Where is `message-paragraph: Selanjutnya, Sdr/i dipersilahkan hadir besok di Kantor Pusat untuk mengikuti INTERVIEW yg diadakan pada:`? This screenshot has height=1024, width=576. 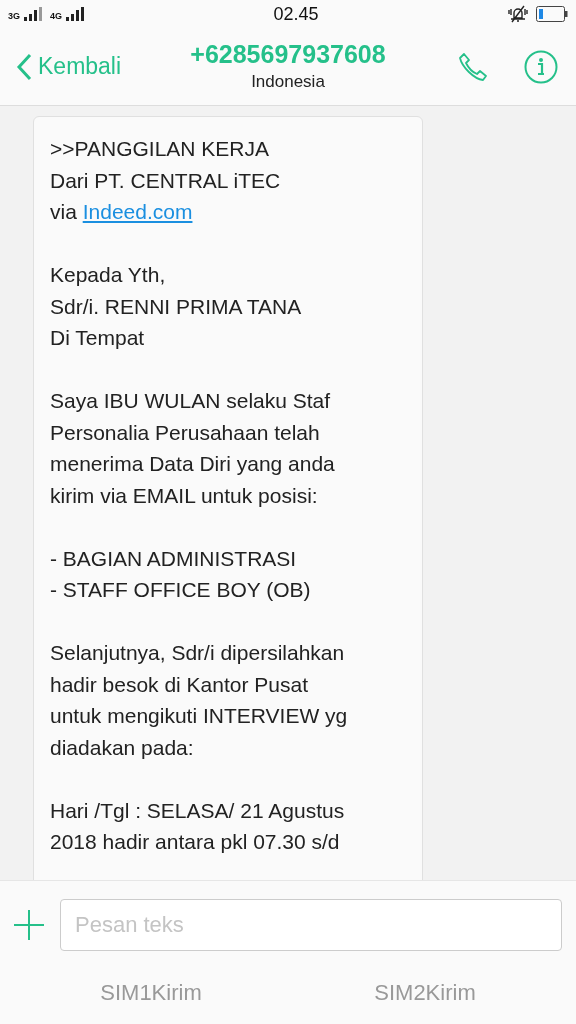 message-paragraph: Selanjutnya, Sdr/i dipersilahkan hadir besok di Kantor Pusat untuk mengikuti INTERVIEW yg diadakan pada: is located at coordinates (199, 700).